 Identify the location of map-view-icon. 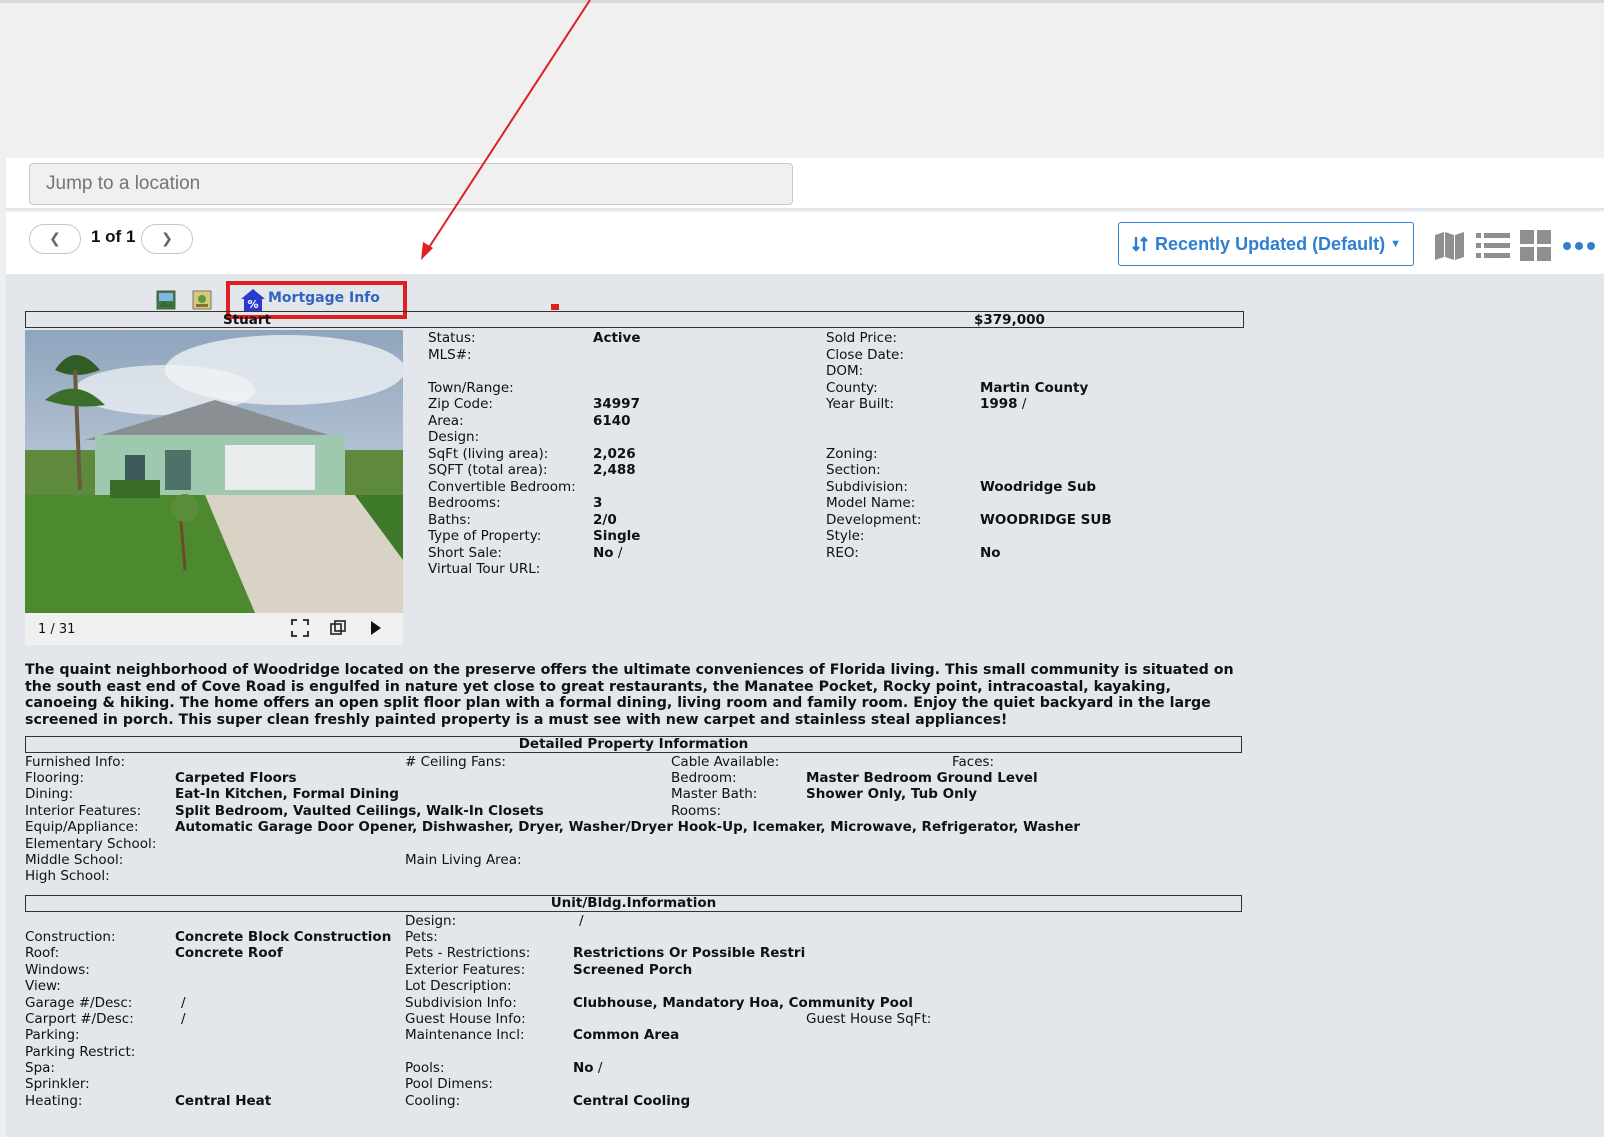
(1450, 246).